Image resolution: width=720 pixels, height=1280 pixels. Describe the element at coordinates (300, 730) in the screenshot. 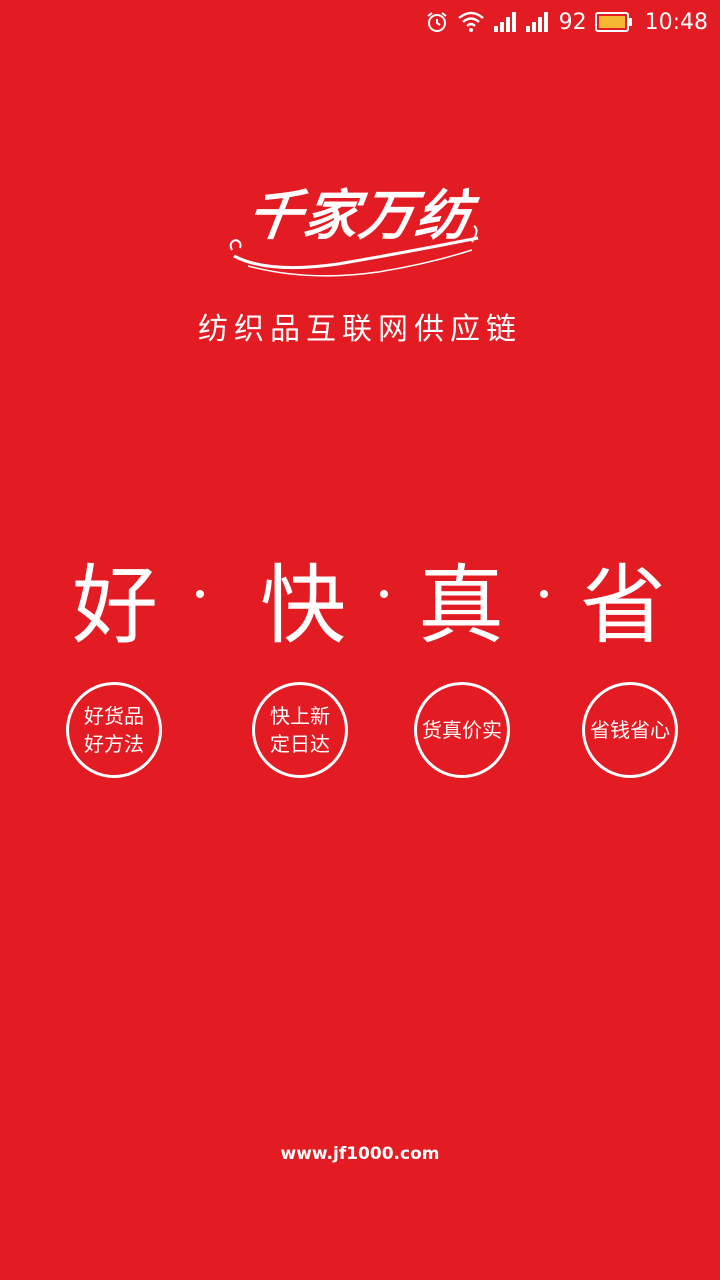

I see `feature-circle-speed: 快上新 定日达` at that location.